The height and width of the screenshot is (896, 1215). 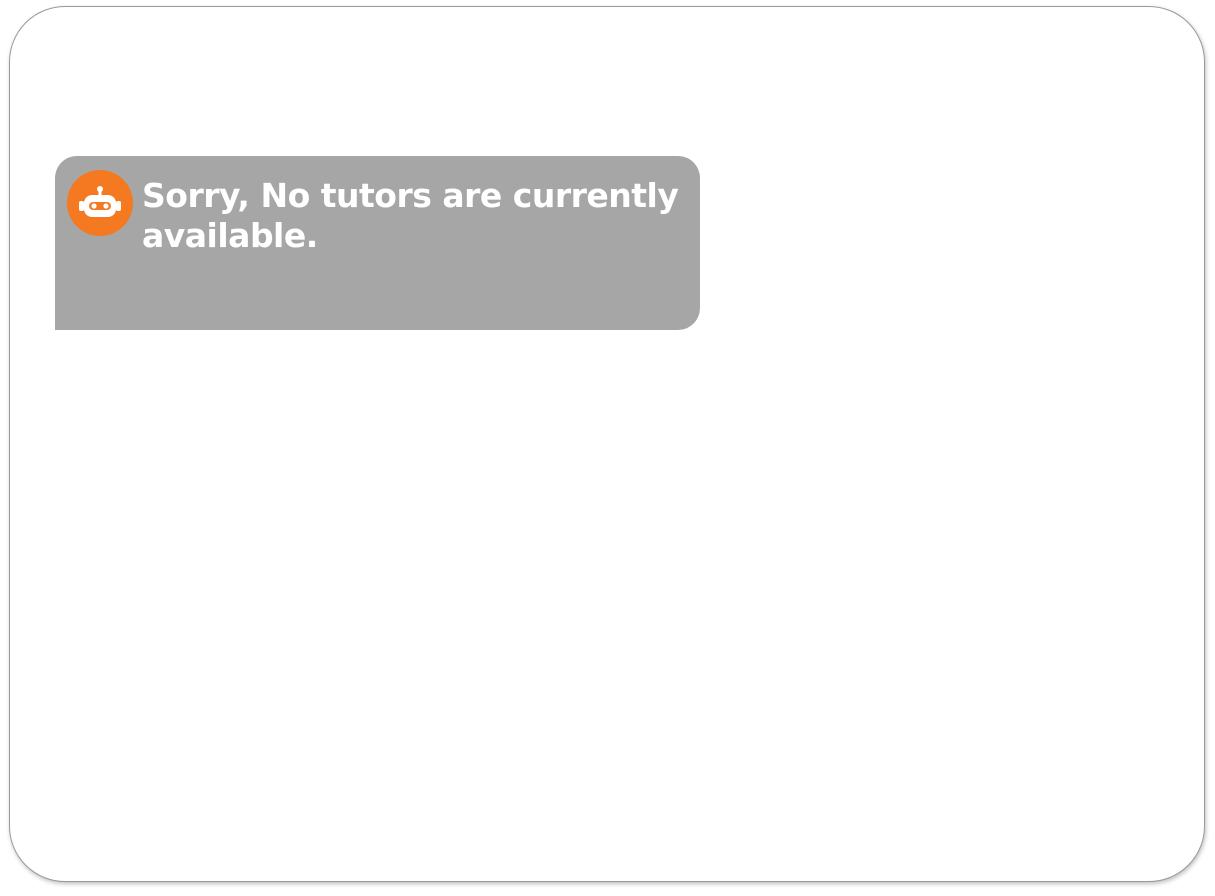 I want to click on robot-icon, so click(x=100, y=203).